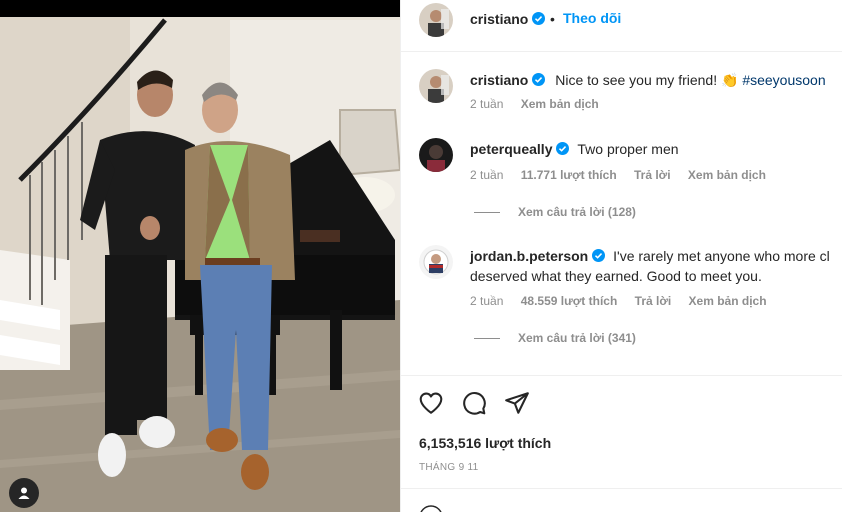  I want to click on current-user-avatar, so click(431, 508).